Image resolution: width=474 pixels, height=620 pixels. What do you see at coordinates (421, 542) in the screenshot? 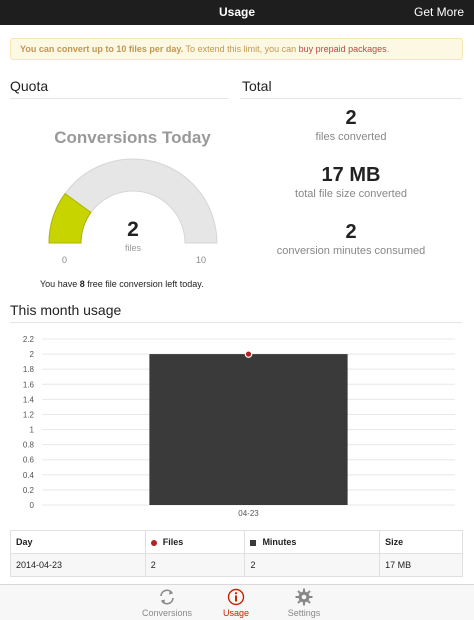
I see `column-header-size: Size` at bounding box center [421, 542].